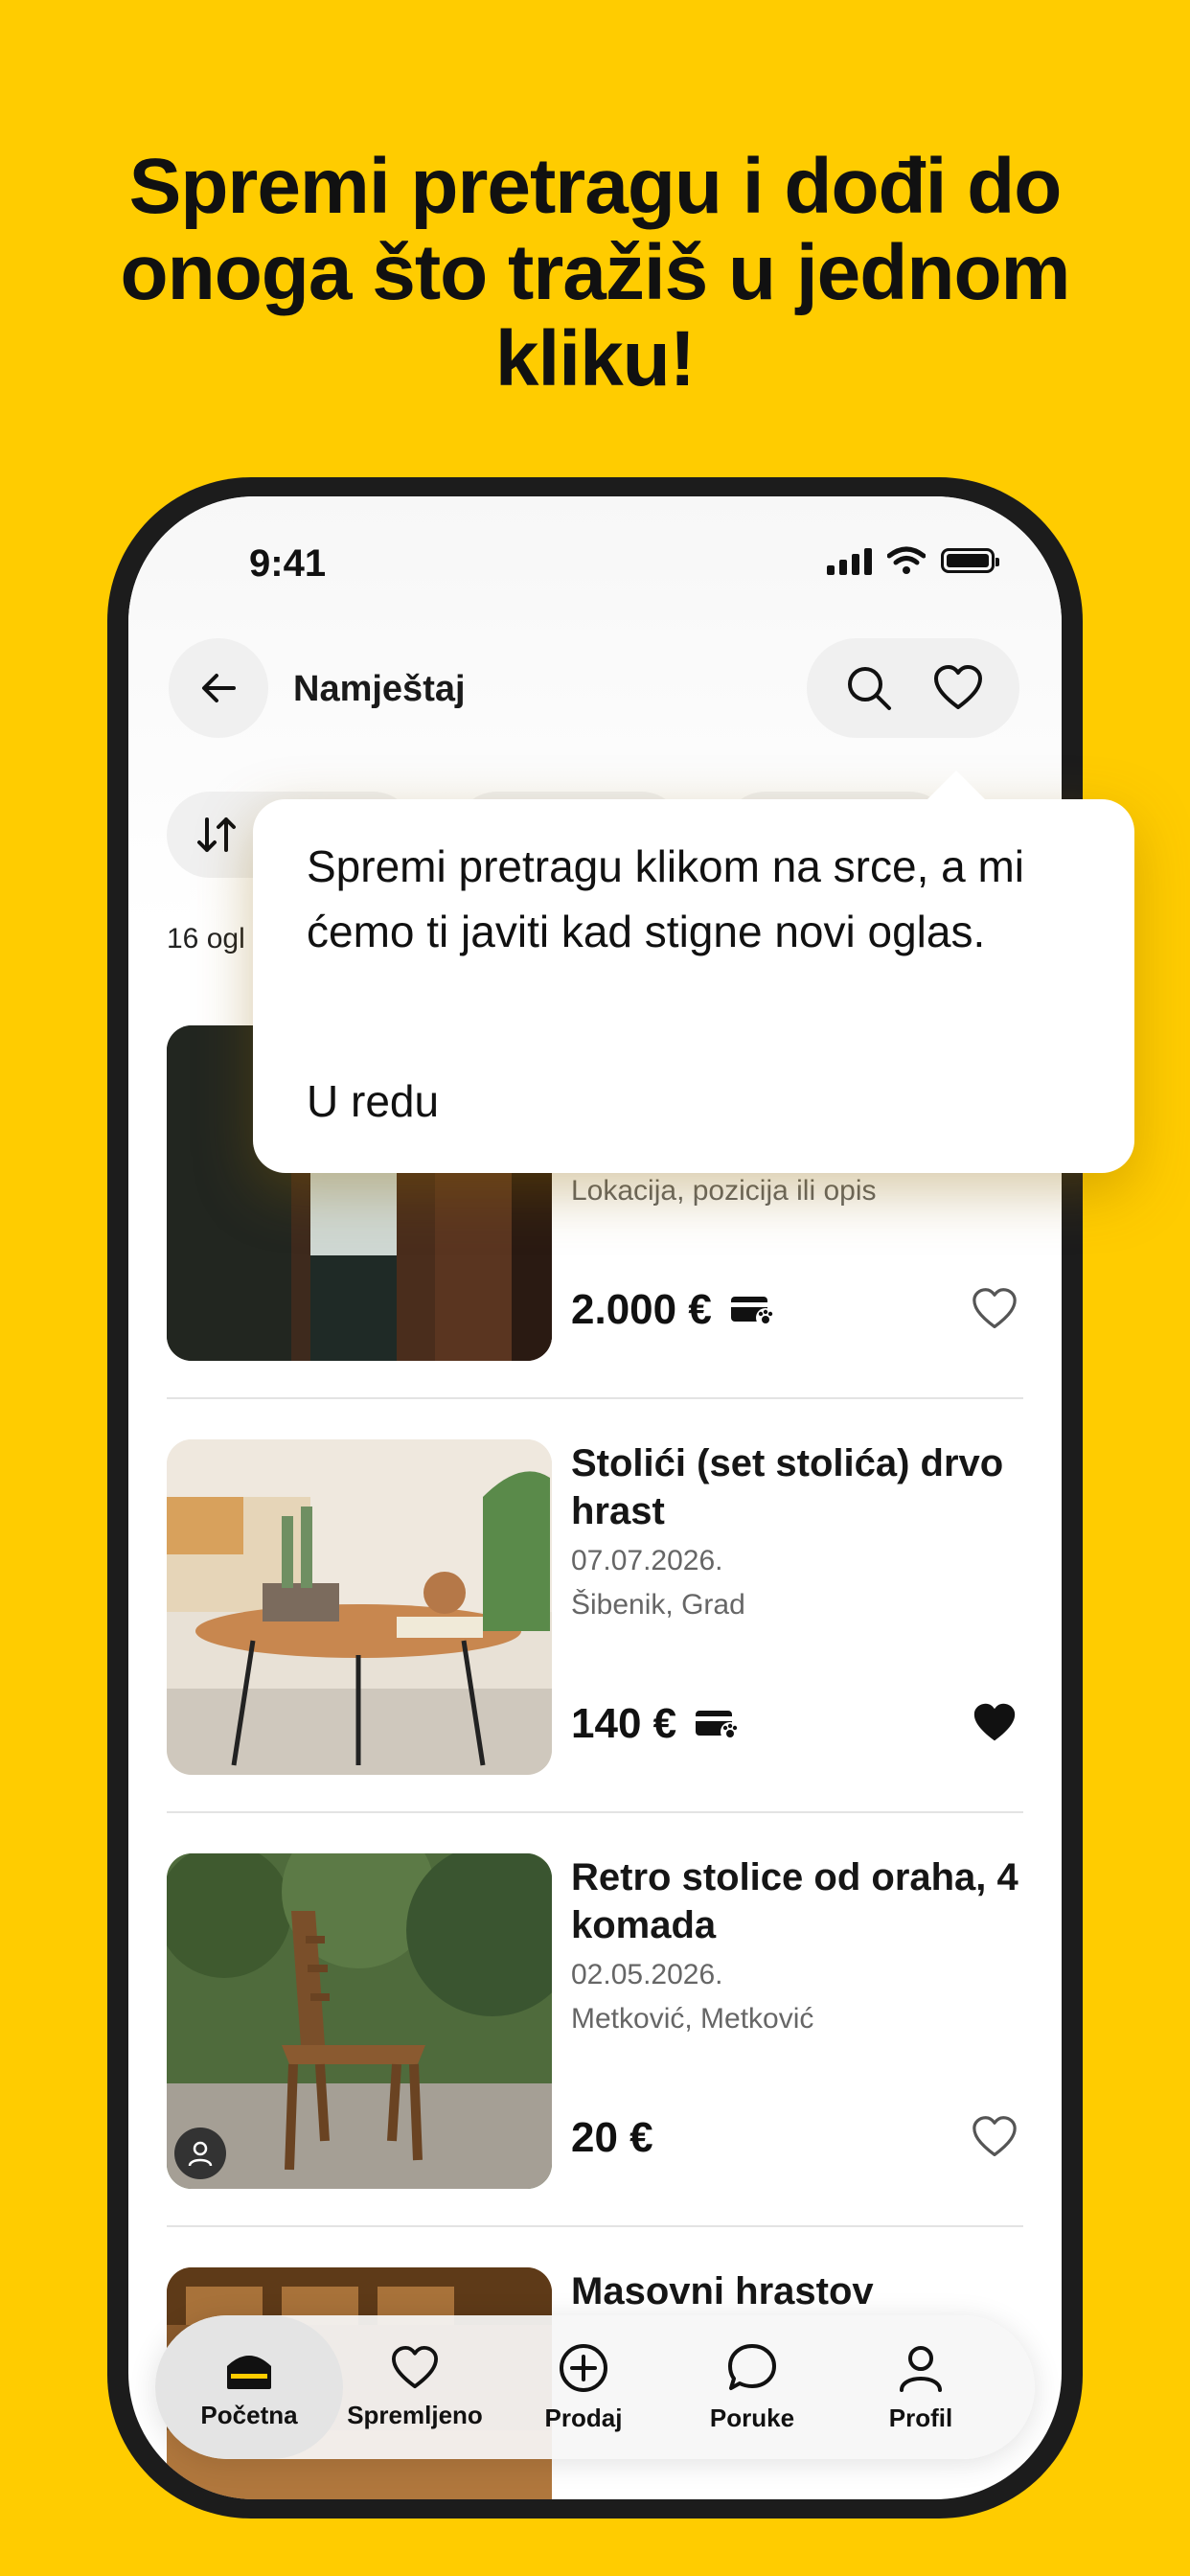  What do you see at coordinates (415, 2414) in the screenshot?
I see `tab-label: Spremljeno` at bounding box center [415, 2414].